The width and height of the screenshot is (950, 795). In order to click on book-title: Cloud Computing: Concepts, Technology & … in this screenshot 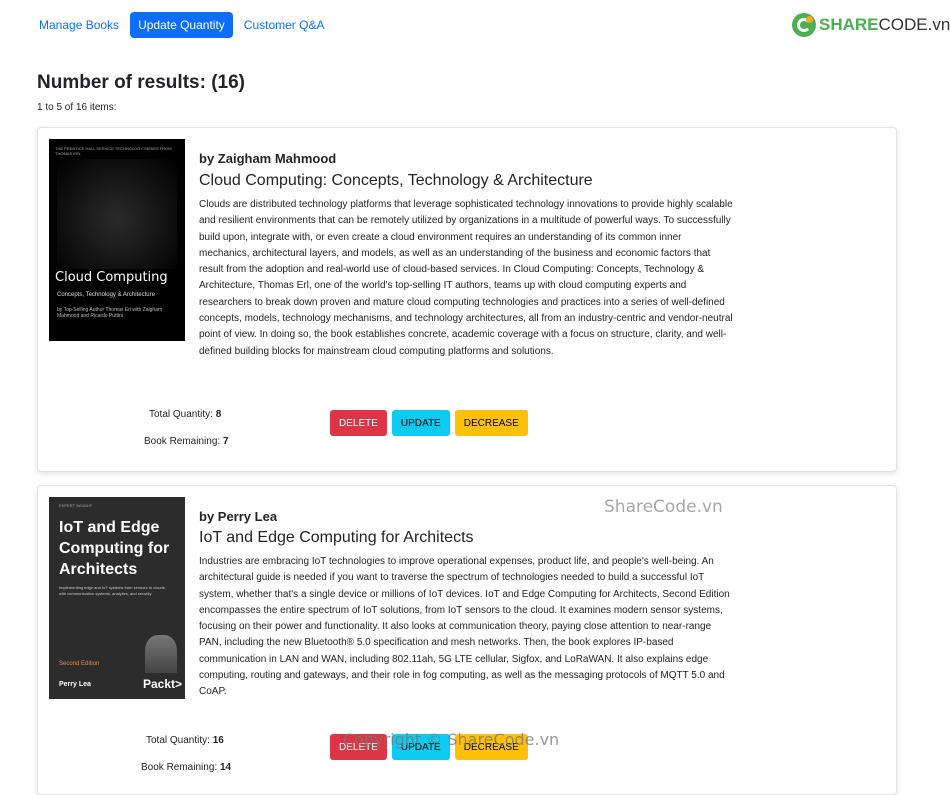, I will do `click(396, 180)`.